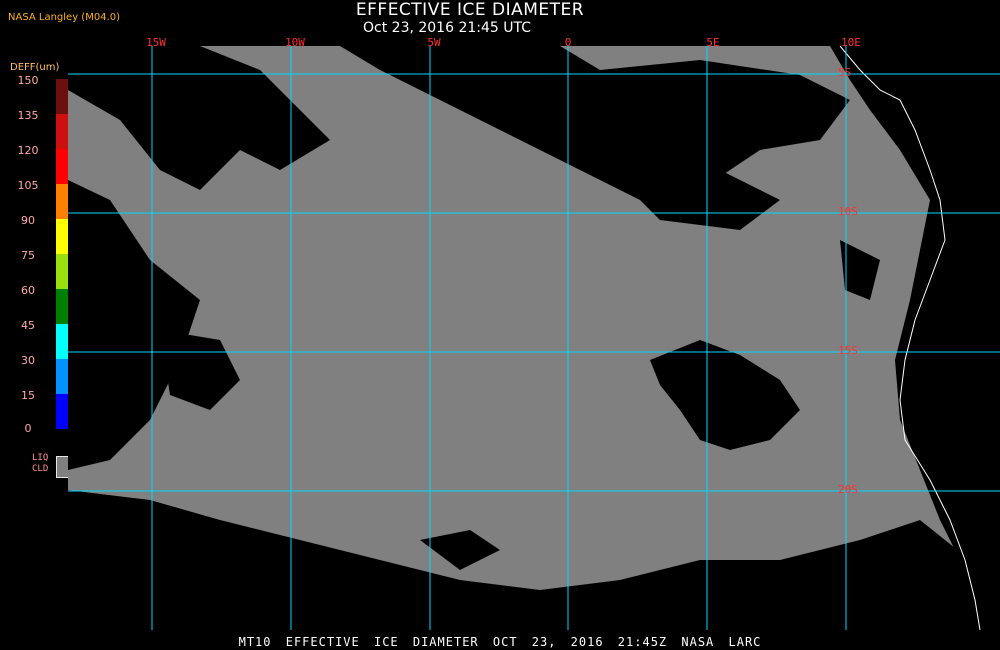 The width and height of the screenshot is (1000, 650). Describe the element at coordinates (848, 211) in the screenshot. I see `lat-label: 10S` at that location.